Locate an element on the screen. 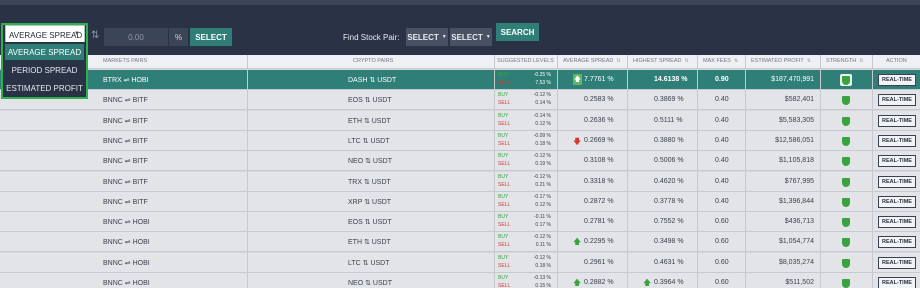 The height and width of the screenshot is (288, 920). dropdown-option-period-spread: PERIOD SPREAD is located at coordinates (44, 70).